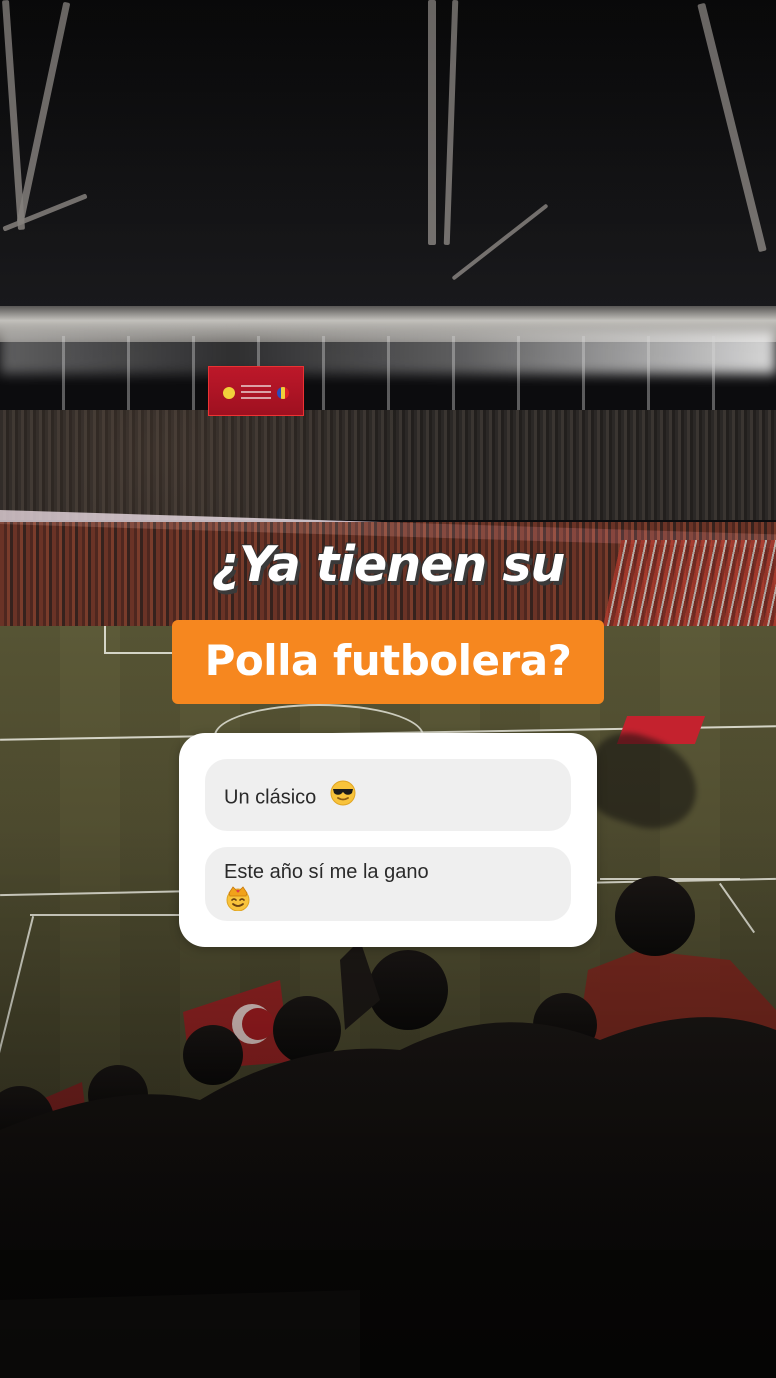 Image resolution: width=776 pixels, height=1378 pixels. What do you see at coordinates (388, 884) in the screenshot?
I see `quiz-option-2: Este año sí me la gano` at bounding box center [388, 884].